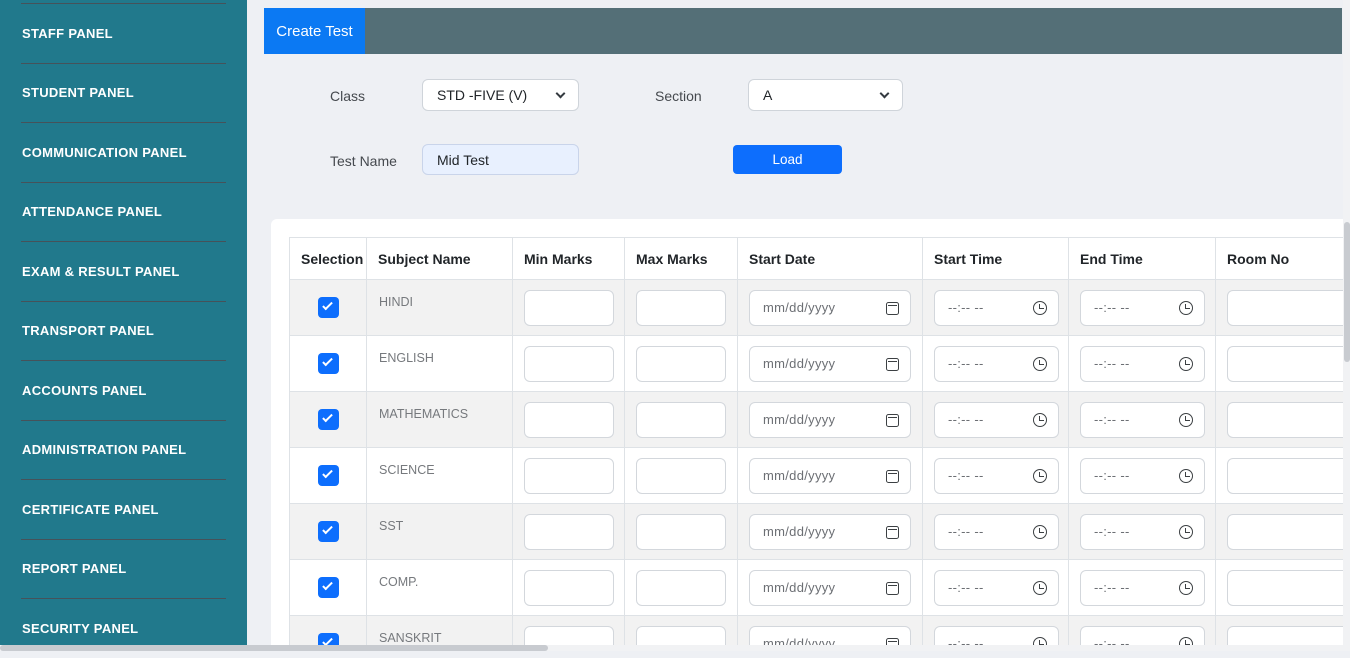 The height and width of the screenshot is (658, 1350). Describe the element at coordinates (439, 307) in the screenshot. I see `subject-name-cell: HINDI` at that location.